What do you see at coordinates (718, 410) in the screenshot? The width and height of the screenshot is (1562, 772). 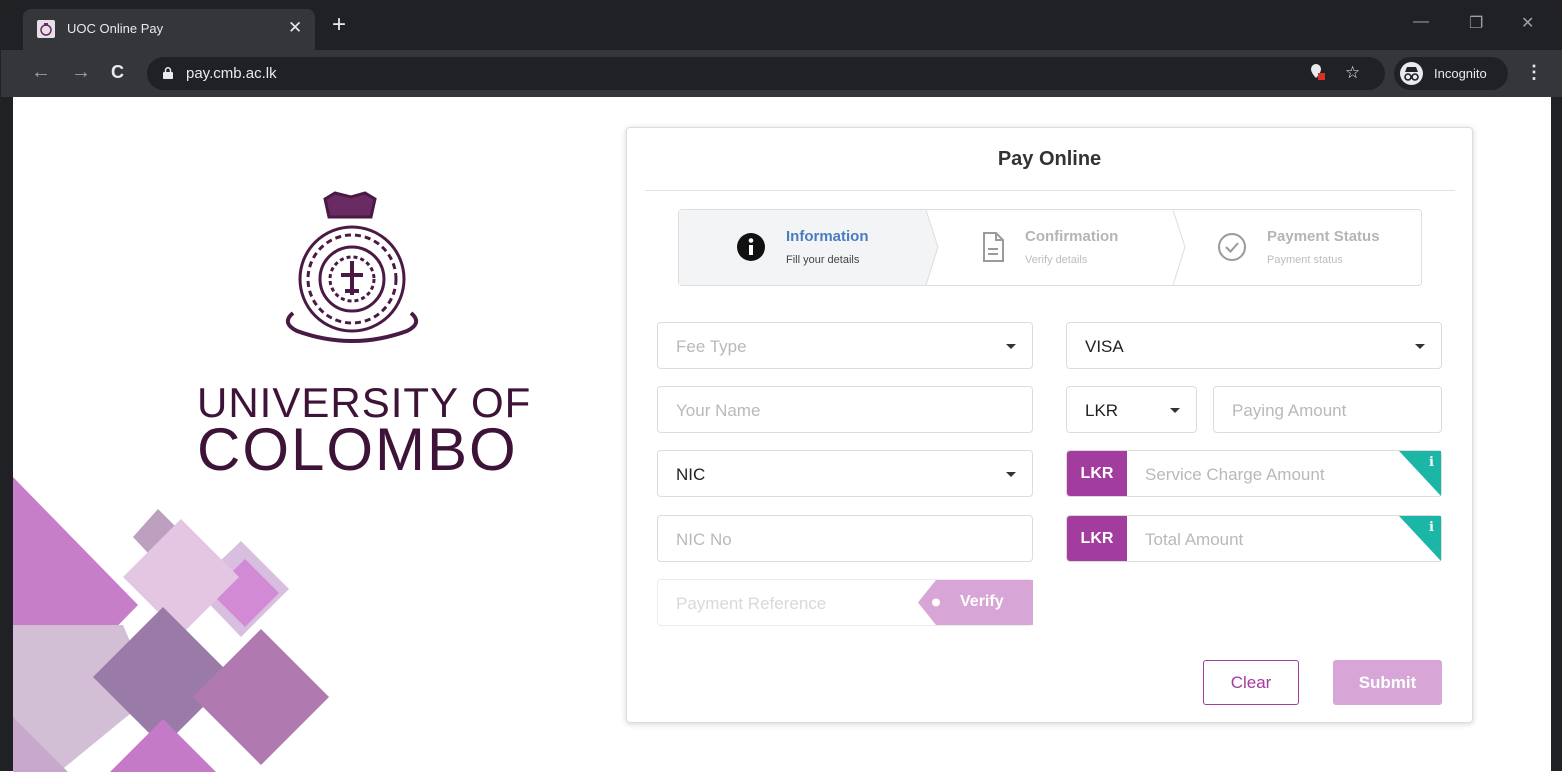 I see `name-placeholder: Your Name` at bounding box center [718, 410].